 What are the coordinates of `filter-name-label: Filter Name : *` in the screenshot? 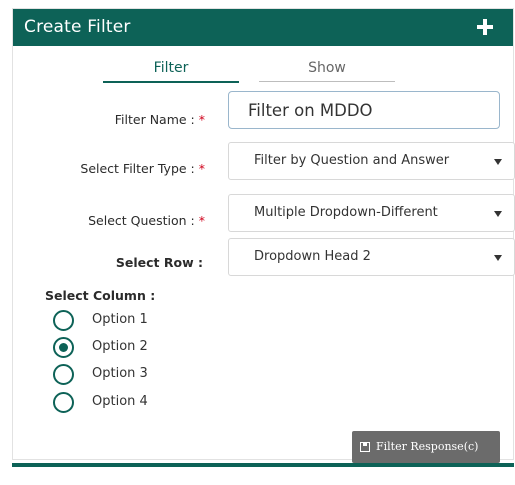 It's located at (160, 119).